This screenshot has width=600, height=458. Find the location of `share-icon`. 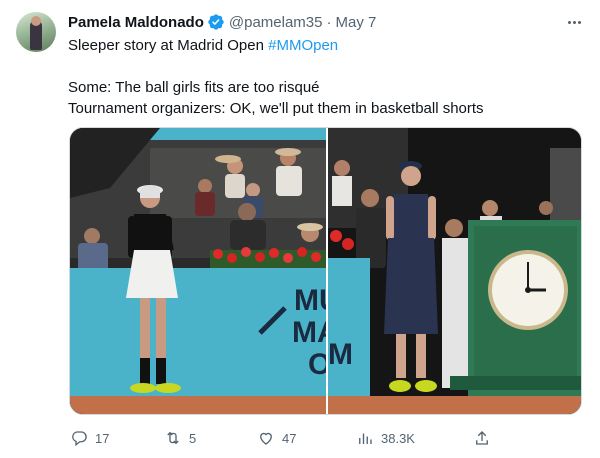

share-icon is located at coordinates (482, 438).